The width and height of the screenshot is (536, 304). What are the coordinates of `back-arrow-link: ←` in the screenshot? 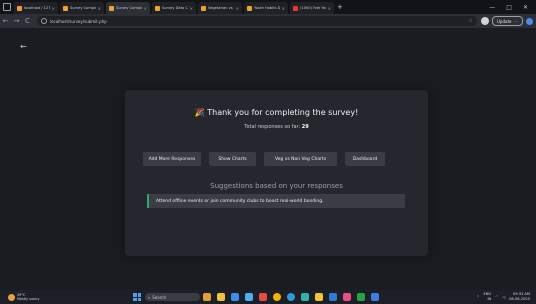 It's located at (23, 46).